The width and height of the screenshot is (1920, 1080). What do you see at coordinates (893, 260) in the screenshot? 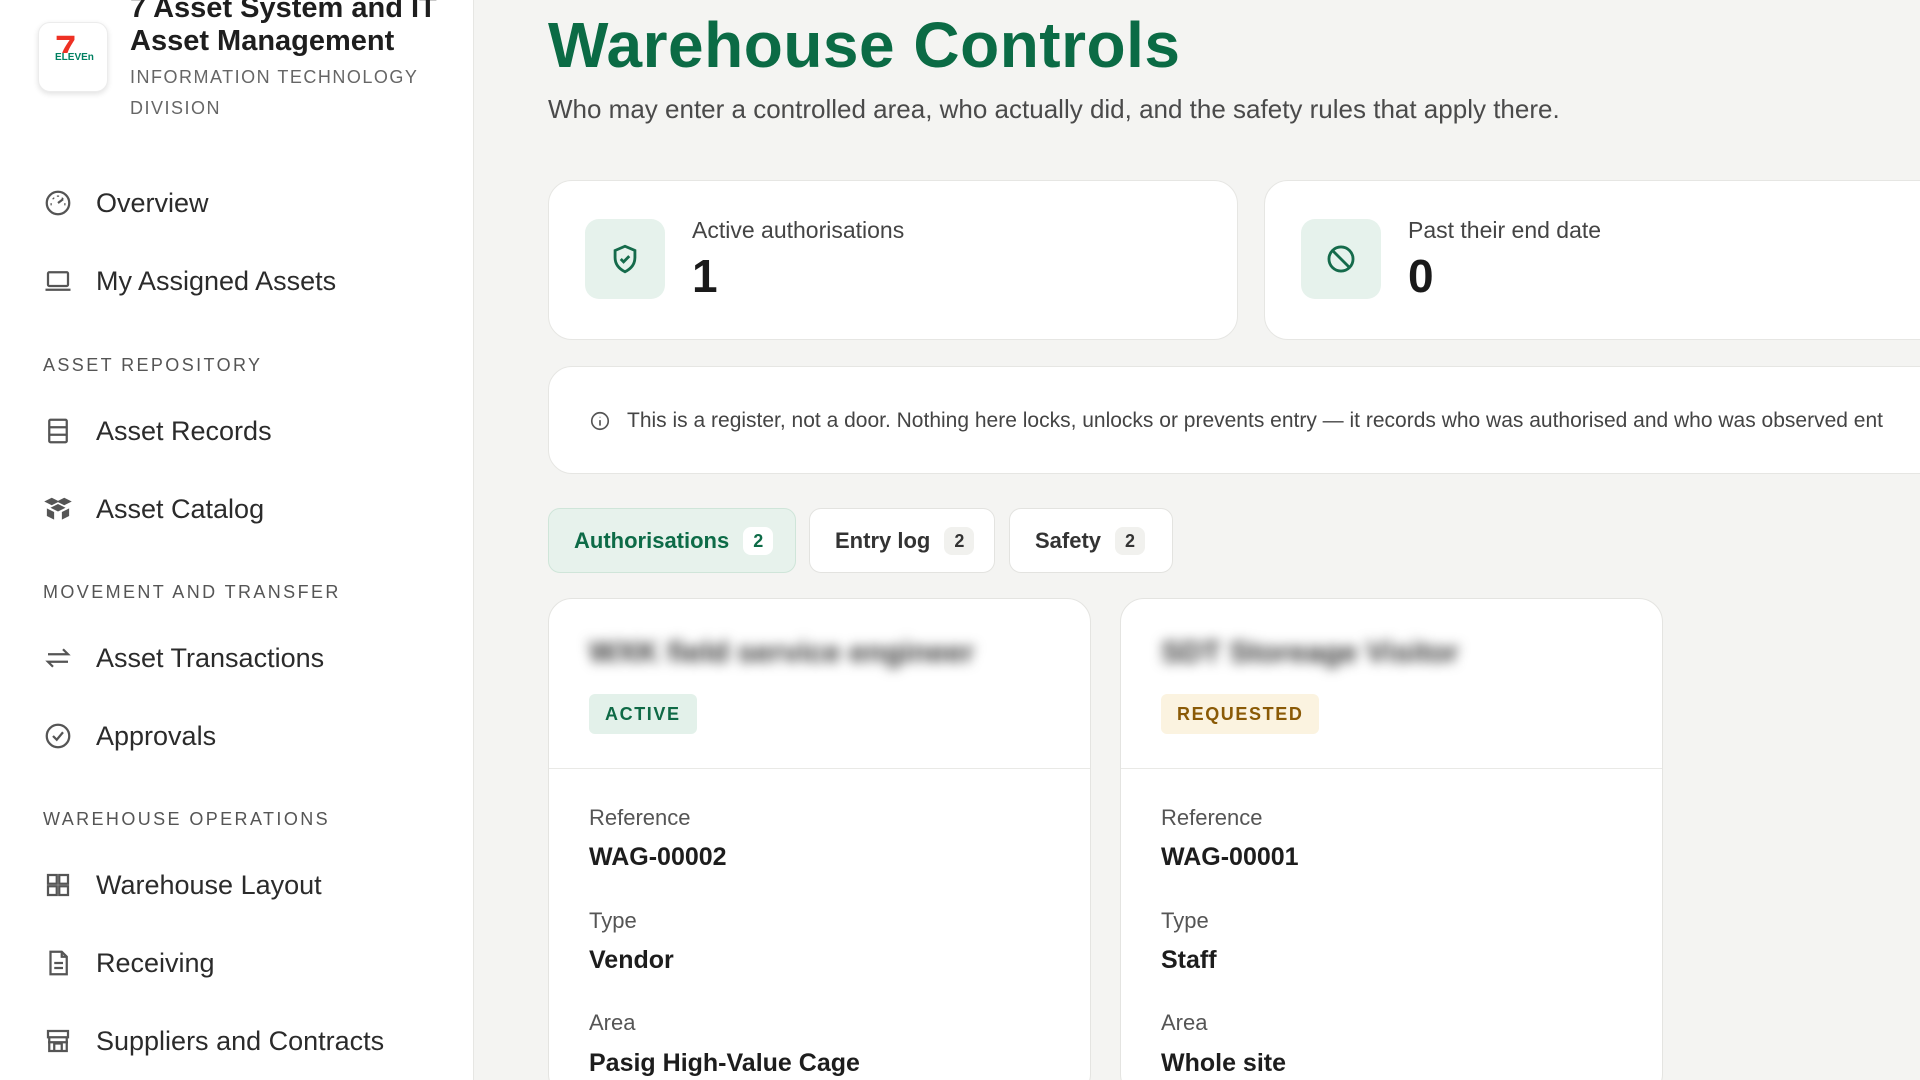
I see `stat-card-active-authorisations: Active authorisations 1` at bounding box center [893, 260].